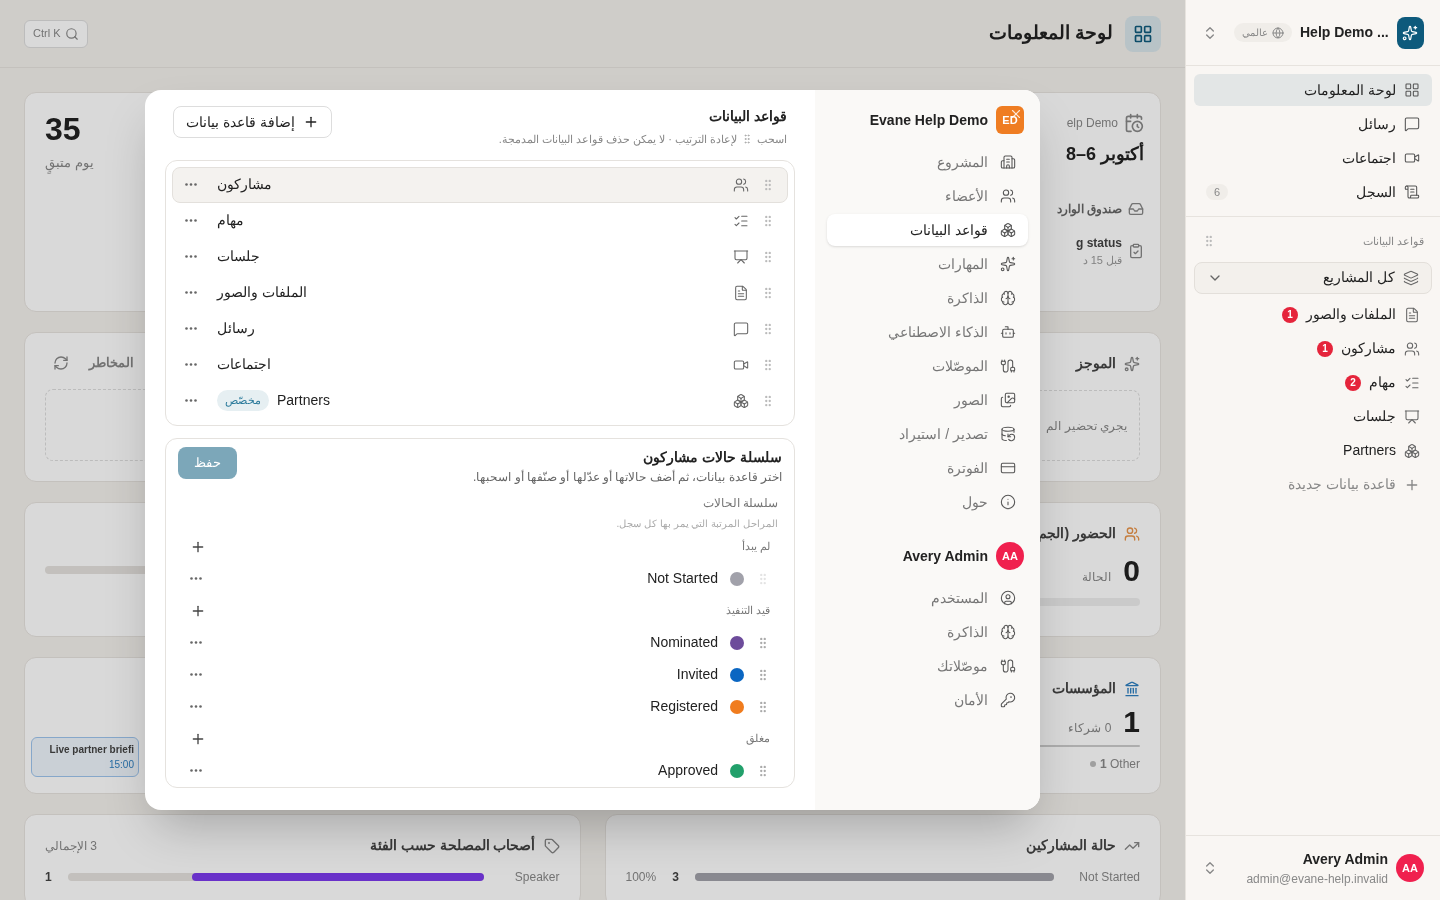 The height and width of the screenshot is (900, 1440). Describe the element at coordinates (536, 877) in the screenshot. I see `bar-label: Speaker` at that location.